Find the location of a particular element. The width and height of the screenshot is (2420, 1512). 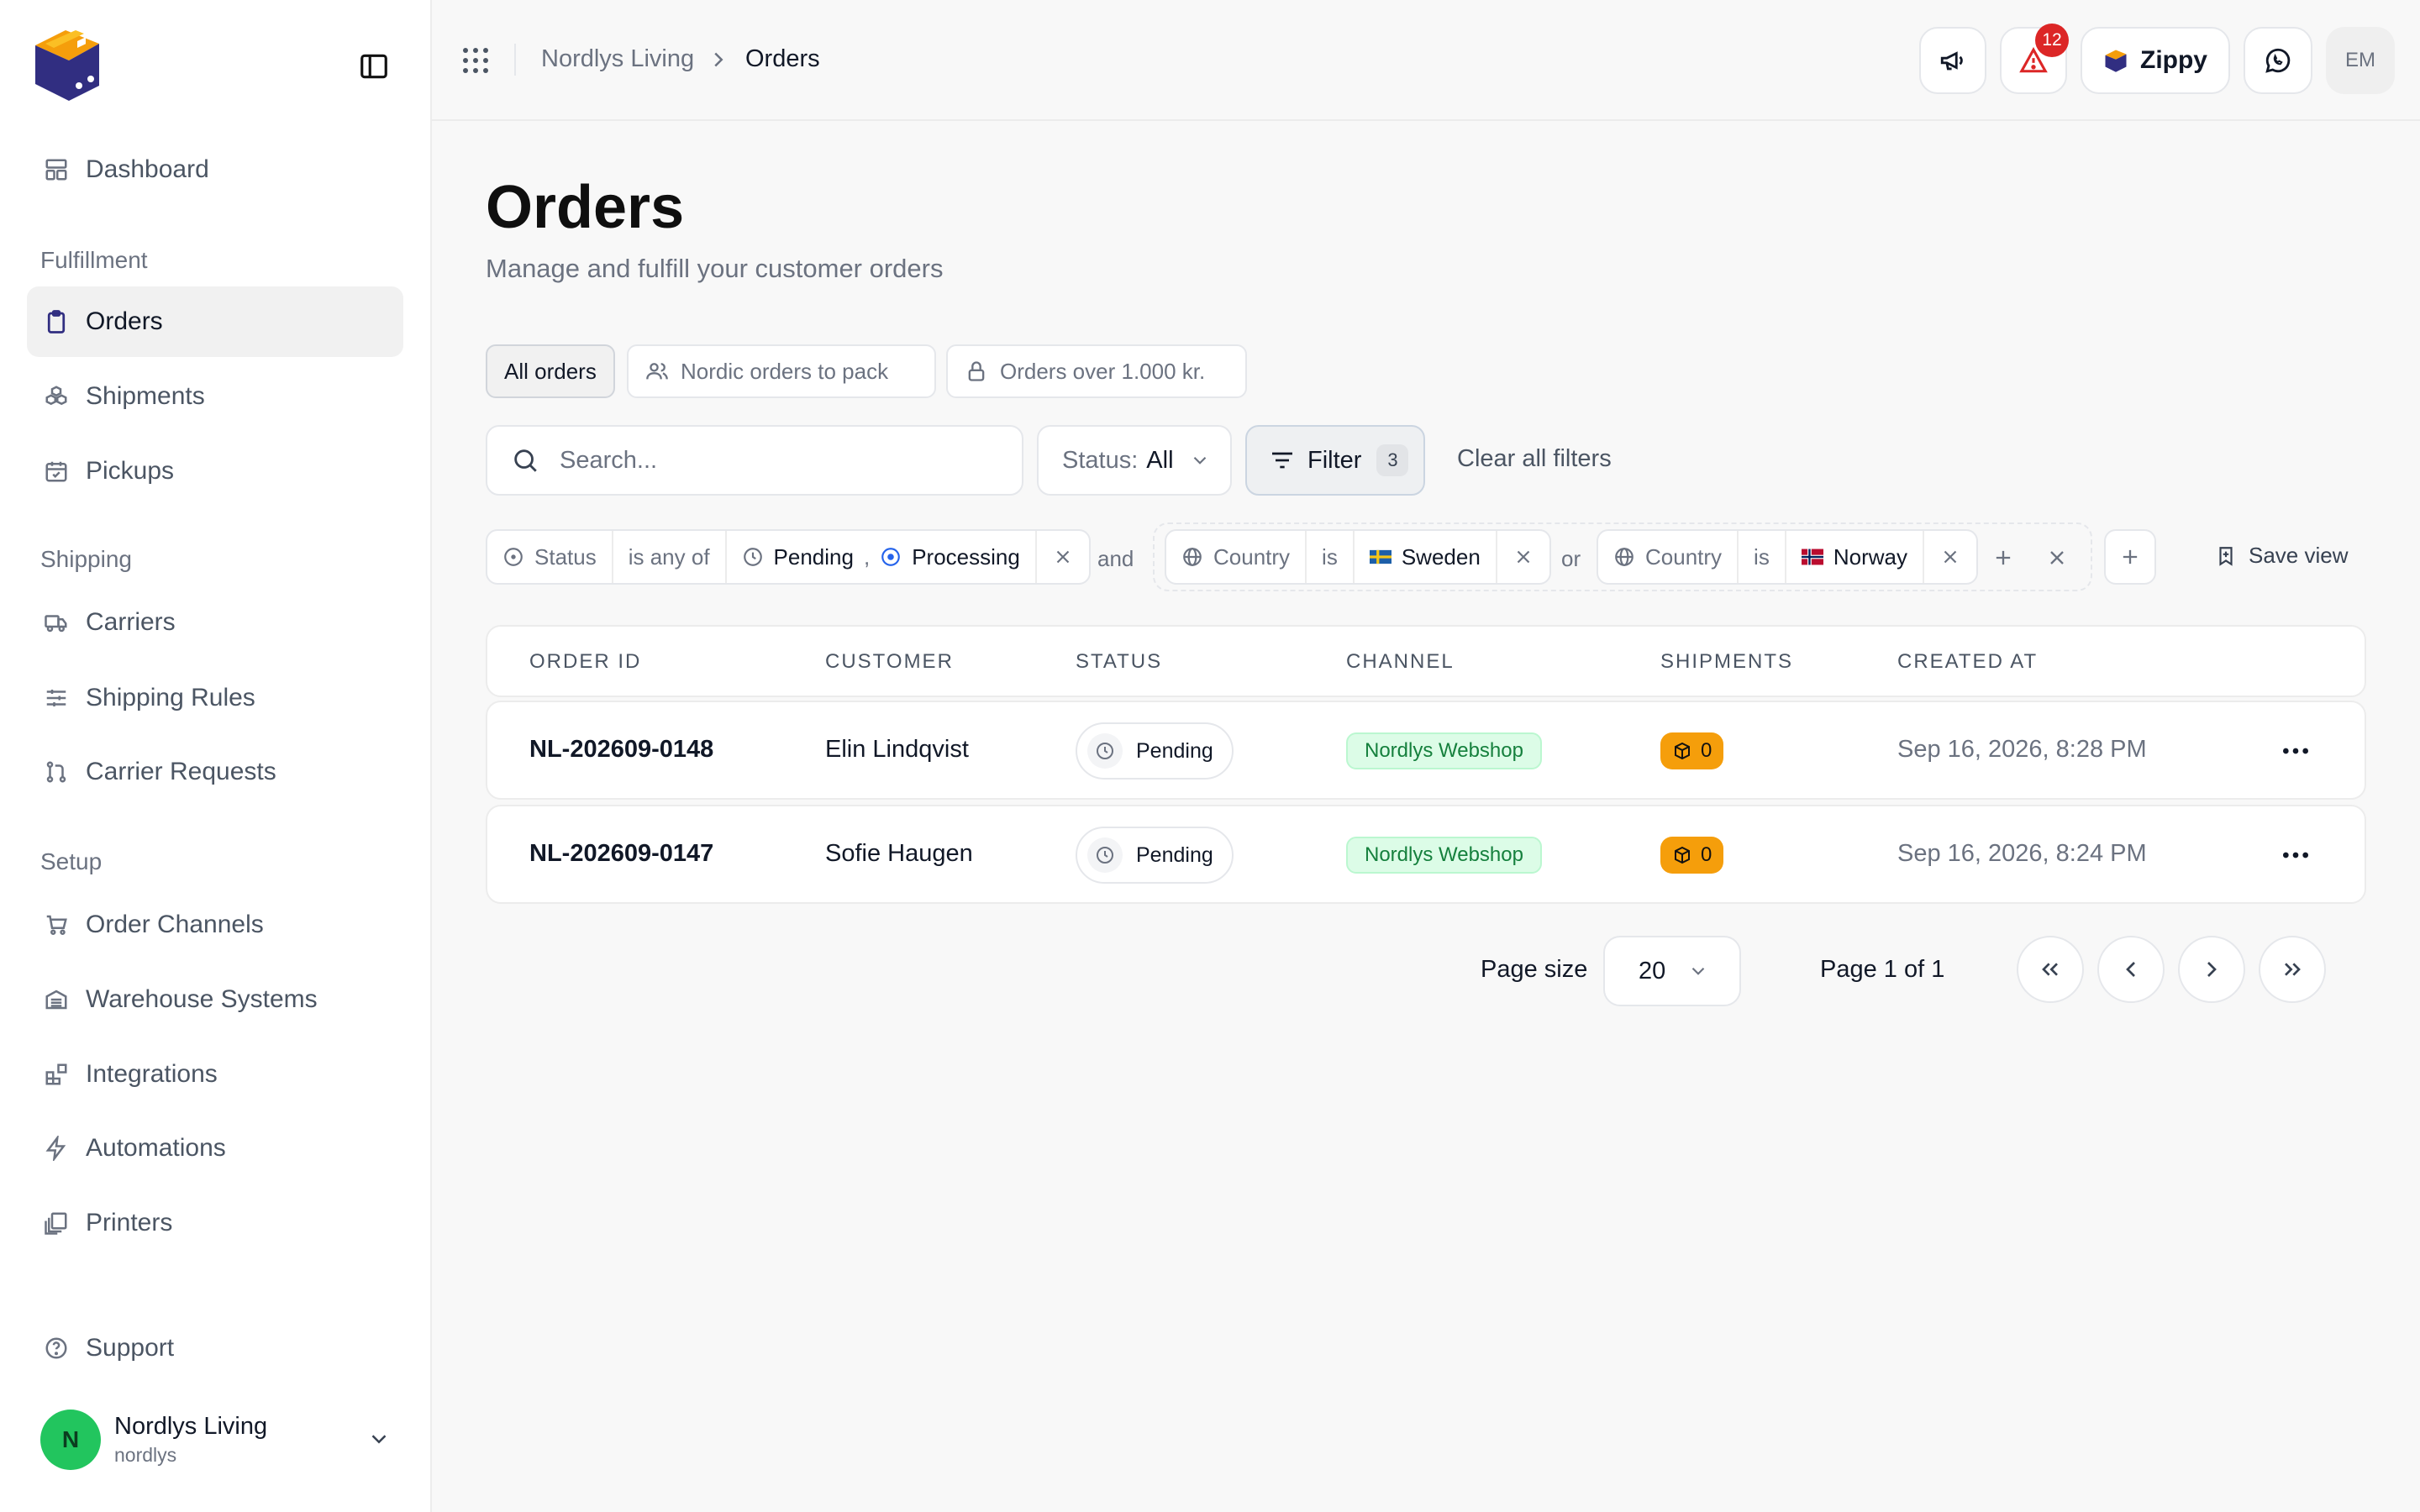

column-header-status: STATUS is located at coordinates (1119, 662).